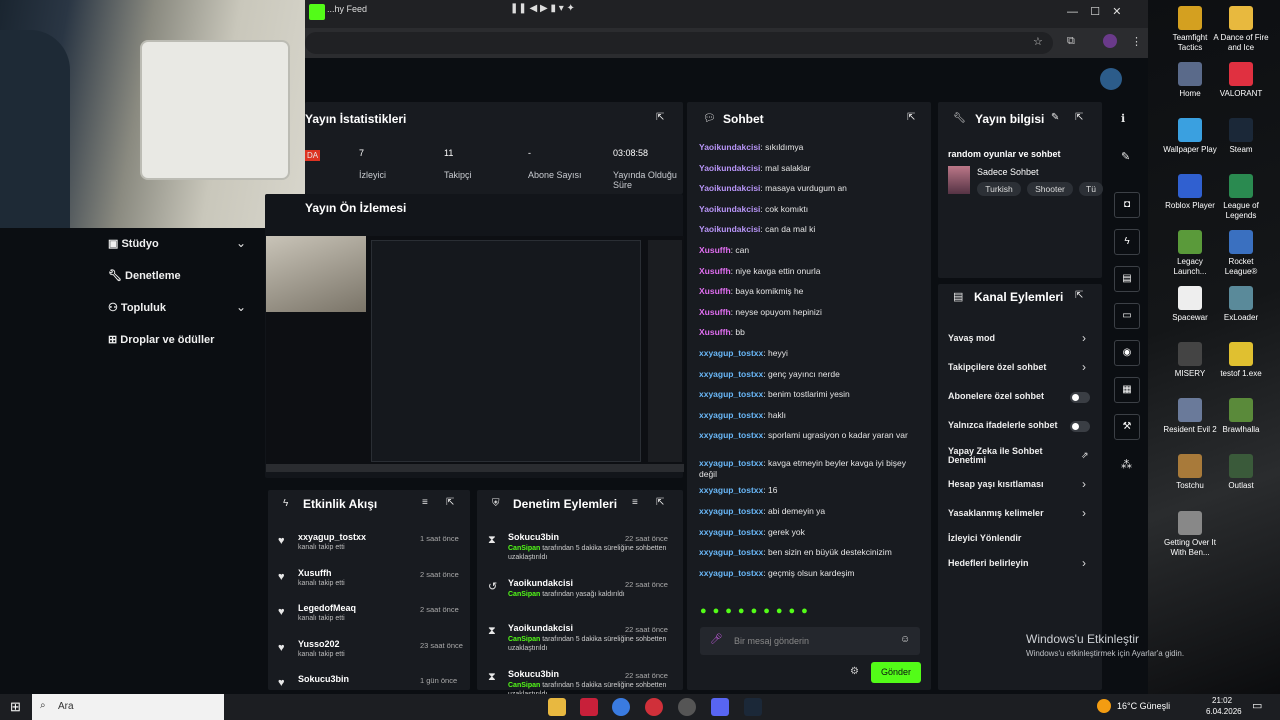 This screenshot has height=720, width=1280. What do you see at coordinates (905, 639) in the screenshot?
I see `emoji-icon: ☺` at bounding box center [905, 639].